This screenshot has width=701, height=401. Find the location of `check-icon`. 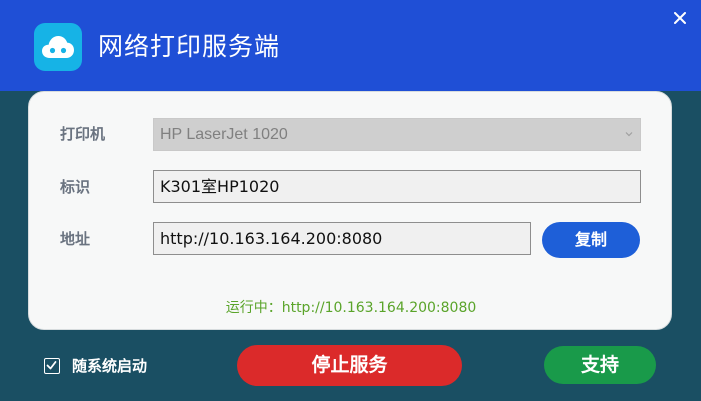

check-icon is located at coordinates (51, 365).